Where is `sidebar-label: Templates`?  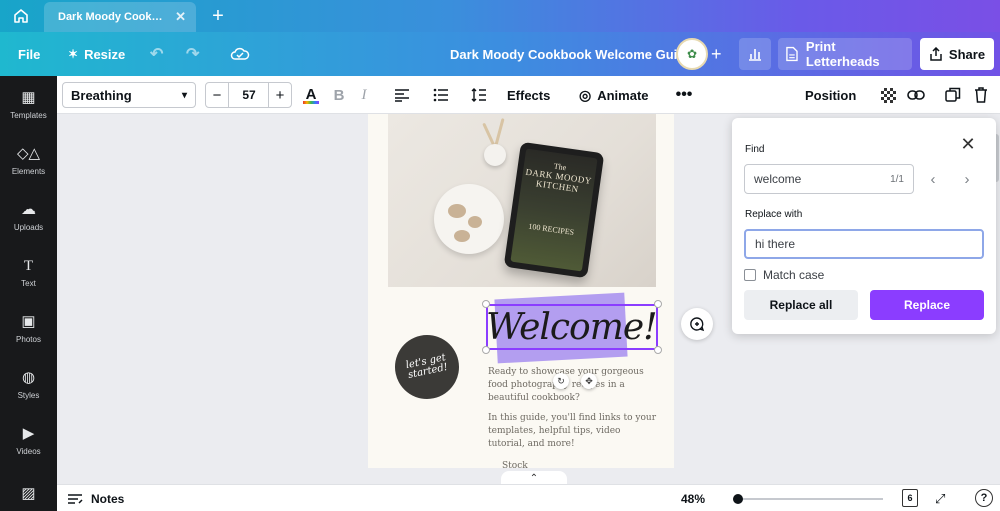
sidebar-label: Templates is located at coordinates (28, 115).